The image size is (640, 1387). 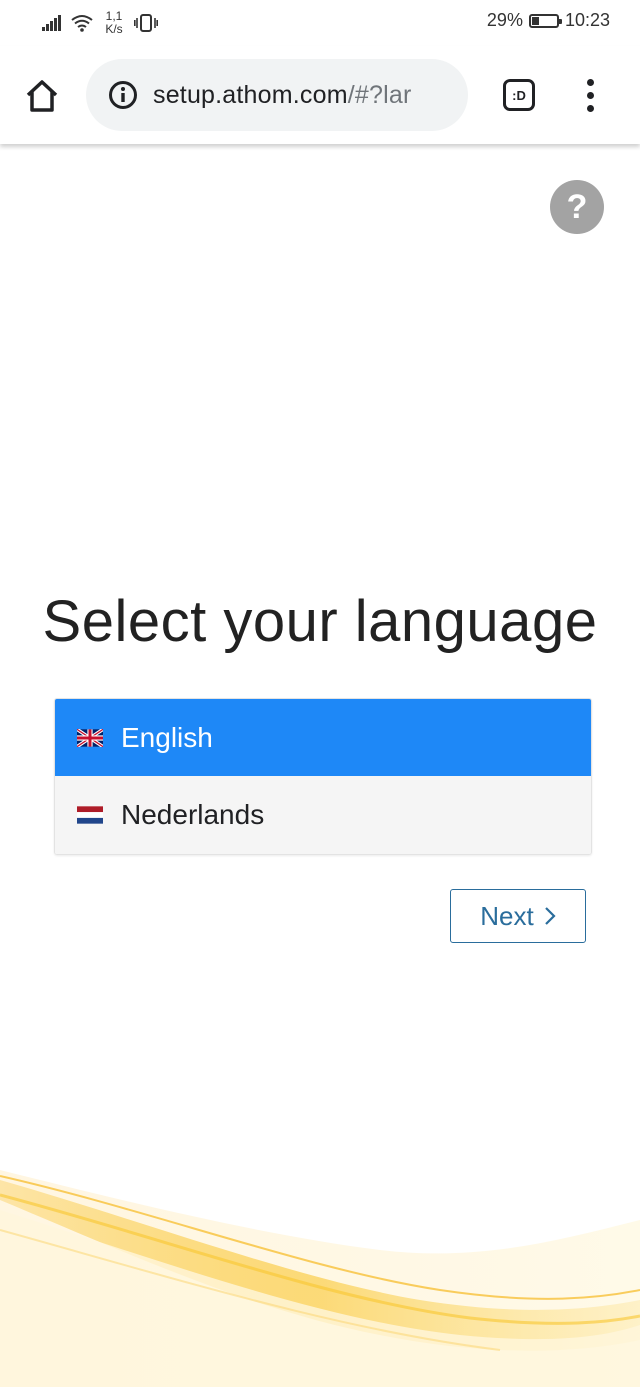 What do you see at coordinates (507, 915) in the screenshot?
I see `next-button-label: Next` at bounding box center [507, 915].